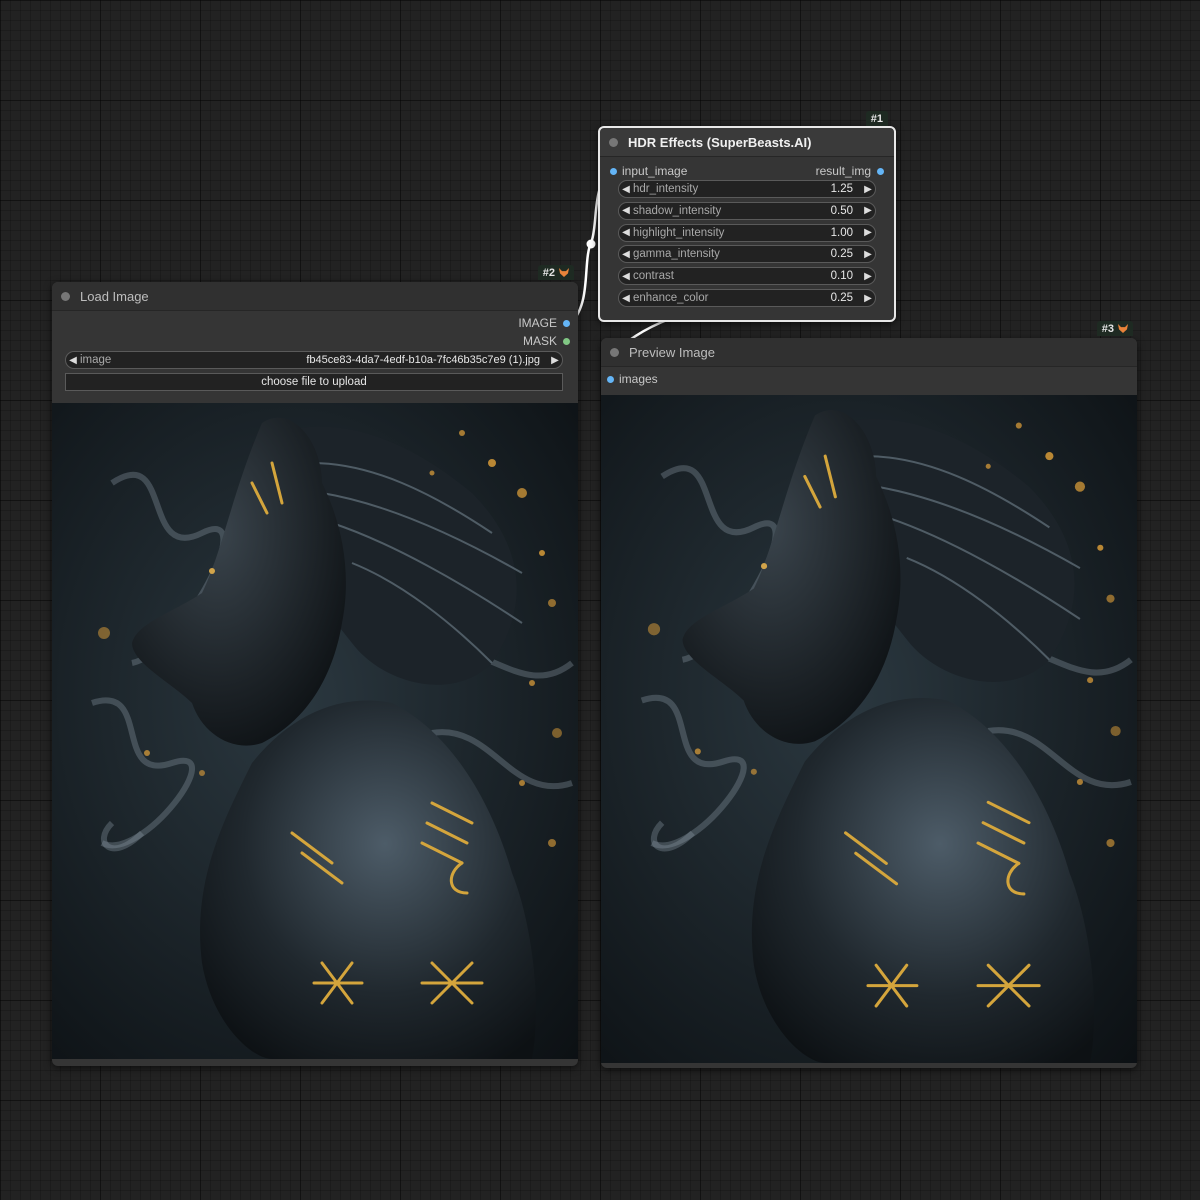  What do you see at coordinates (876, 118) in the screenshot?
I see `node-id-badge: #1` at bounding box center [876, 118].